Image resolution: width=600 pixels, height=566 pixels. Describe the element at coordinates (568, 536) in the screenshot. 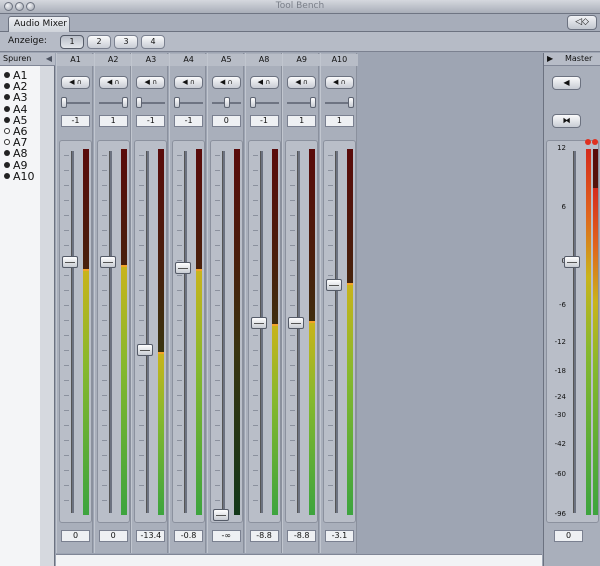

I see `master-level-field: 0` at that location.